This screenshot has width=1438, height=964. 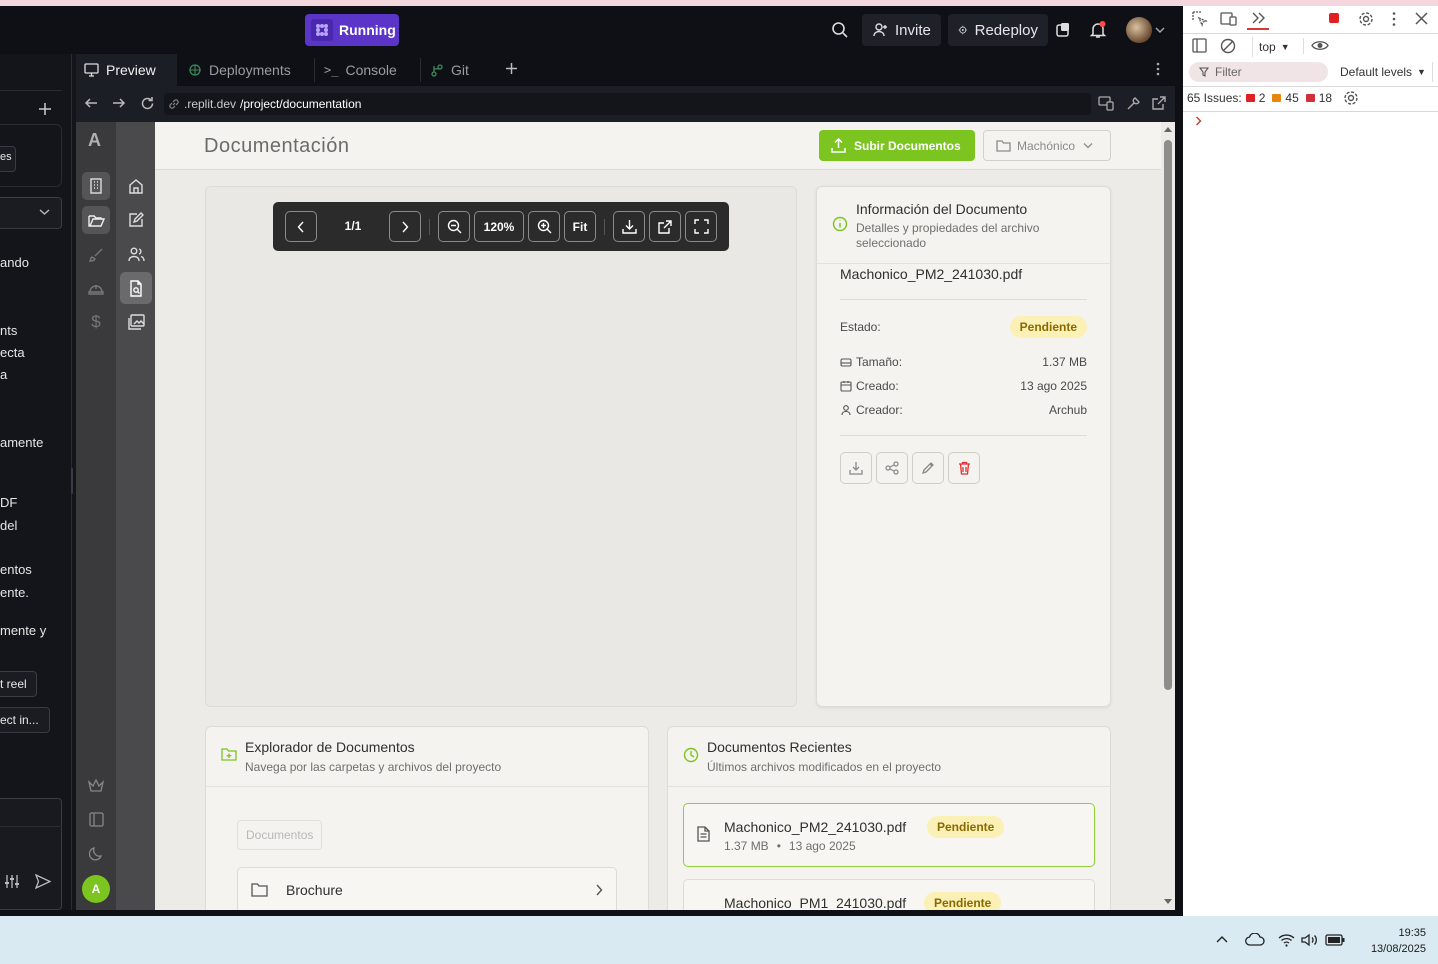 What do you see at coordinates (1383, 72) in the screenshot?
I see `log-levels-select: Default levels ▼` at bounding box center [1383, 72].